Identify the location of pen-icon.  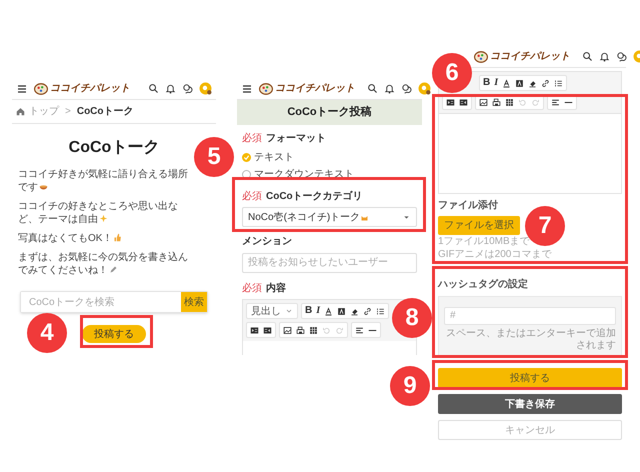
(113, 269).